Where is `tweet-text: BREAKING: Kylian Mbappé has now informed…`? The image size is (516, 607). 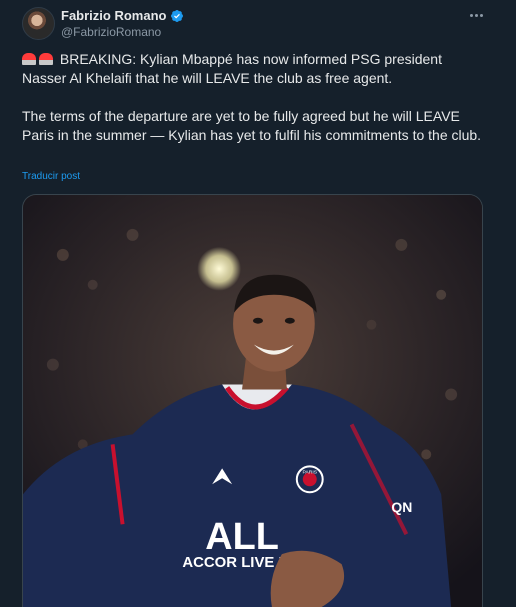
tweet-text: BREAKING: Kylian Mbappé has now informed… is located at coordinates (252, 97).